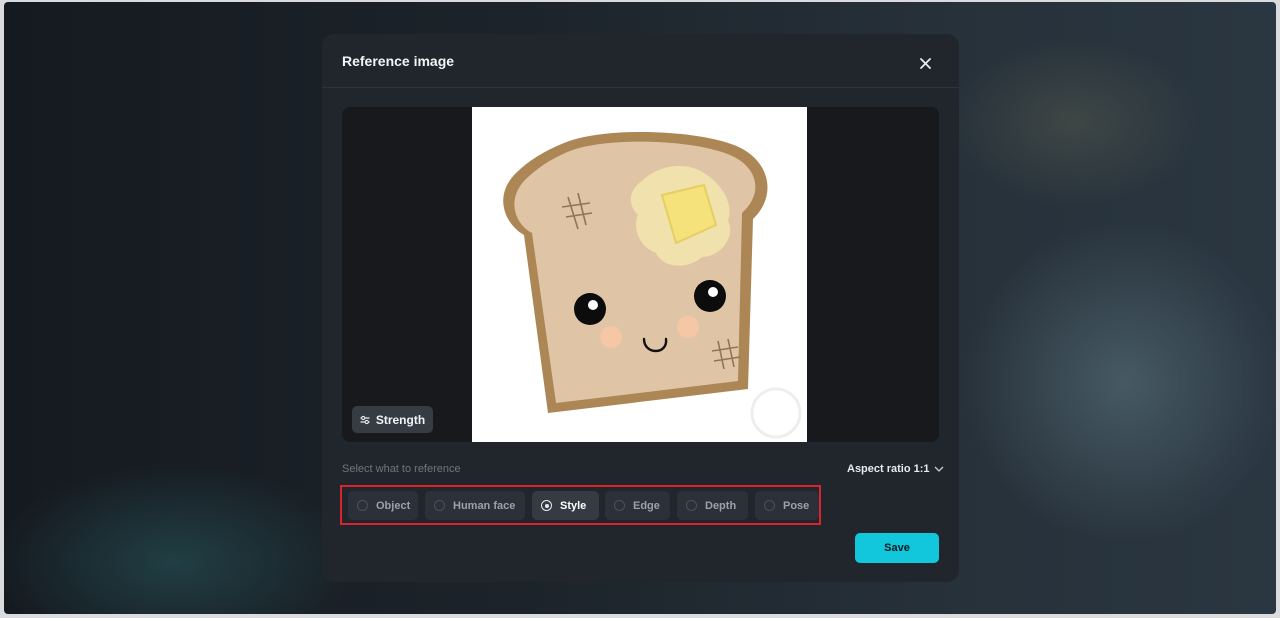 This screenshot has width=1280, height=618. I want to click on option-edge: Edge, so click(637, 505).